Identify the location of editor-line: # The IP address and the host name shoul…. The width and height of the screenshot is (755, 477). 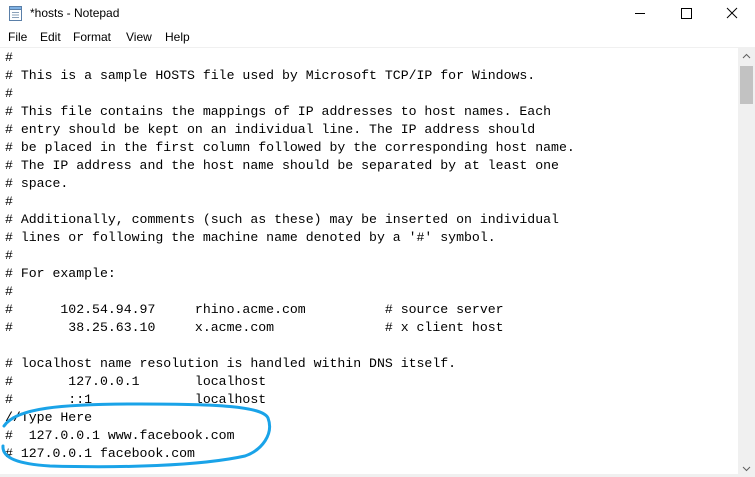
(282, 165).